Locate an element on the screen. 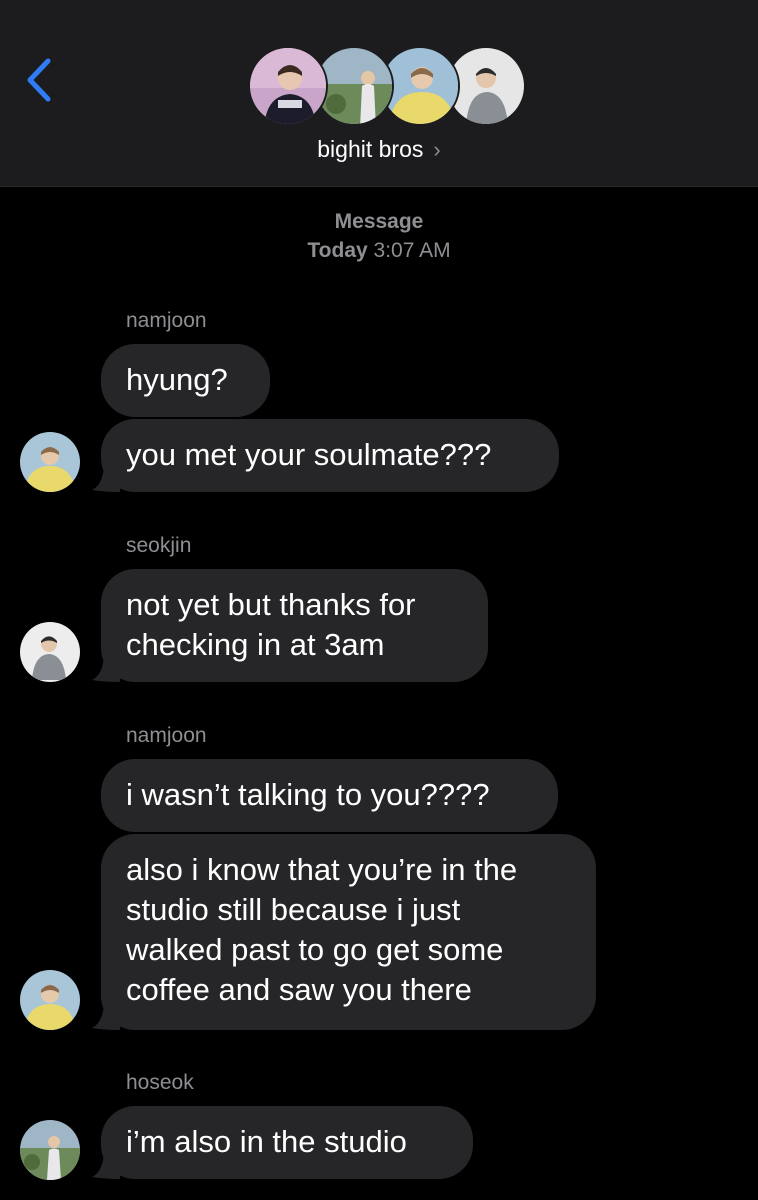 This screenshot has height=1200, width=758. chevron-left-icon is located at coordinates (39, 80).